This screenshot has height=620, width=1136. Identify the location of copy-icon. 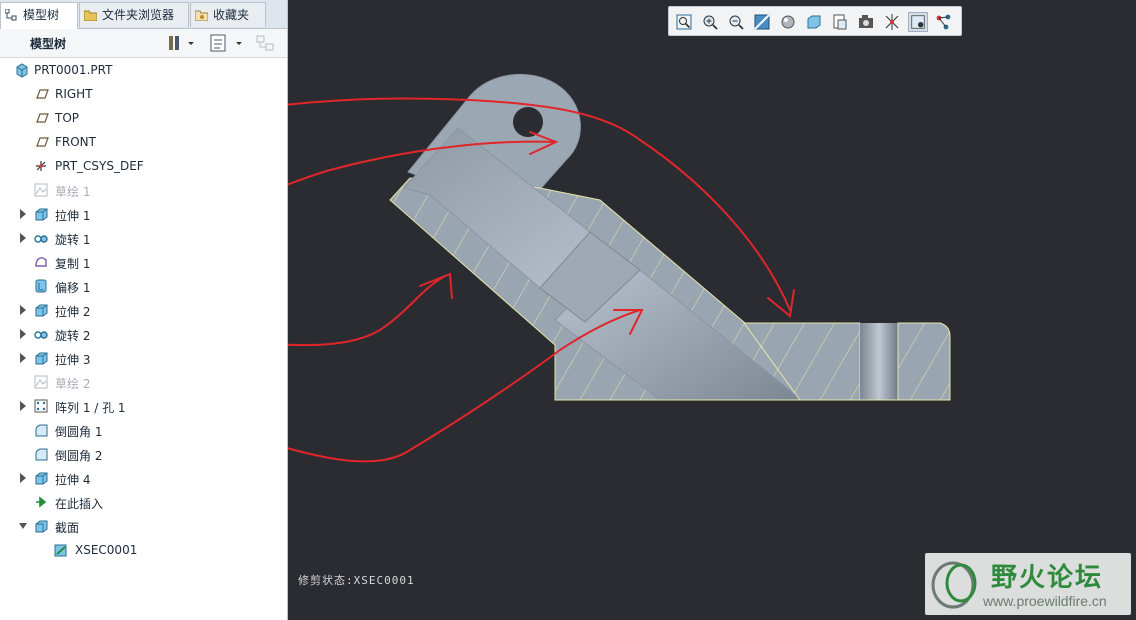
(41, 262).